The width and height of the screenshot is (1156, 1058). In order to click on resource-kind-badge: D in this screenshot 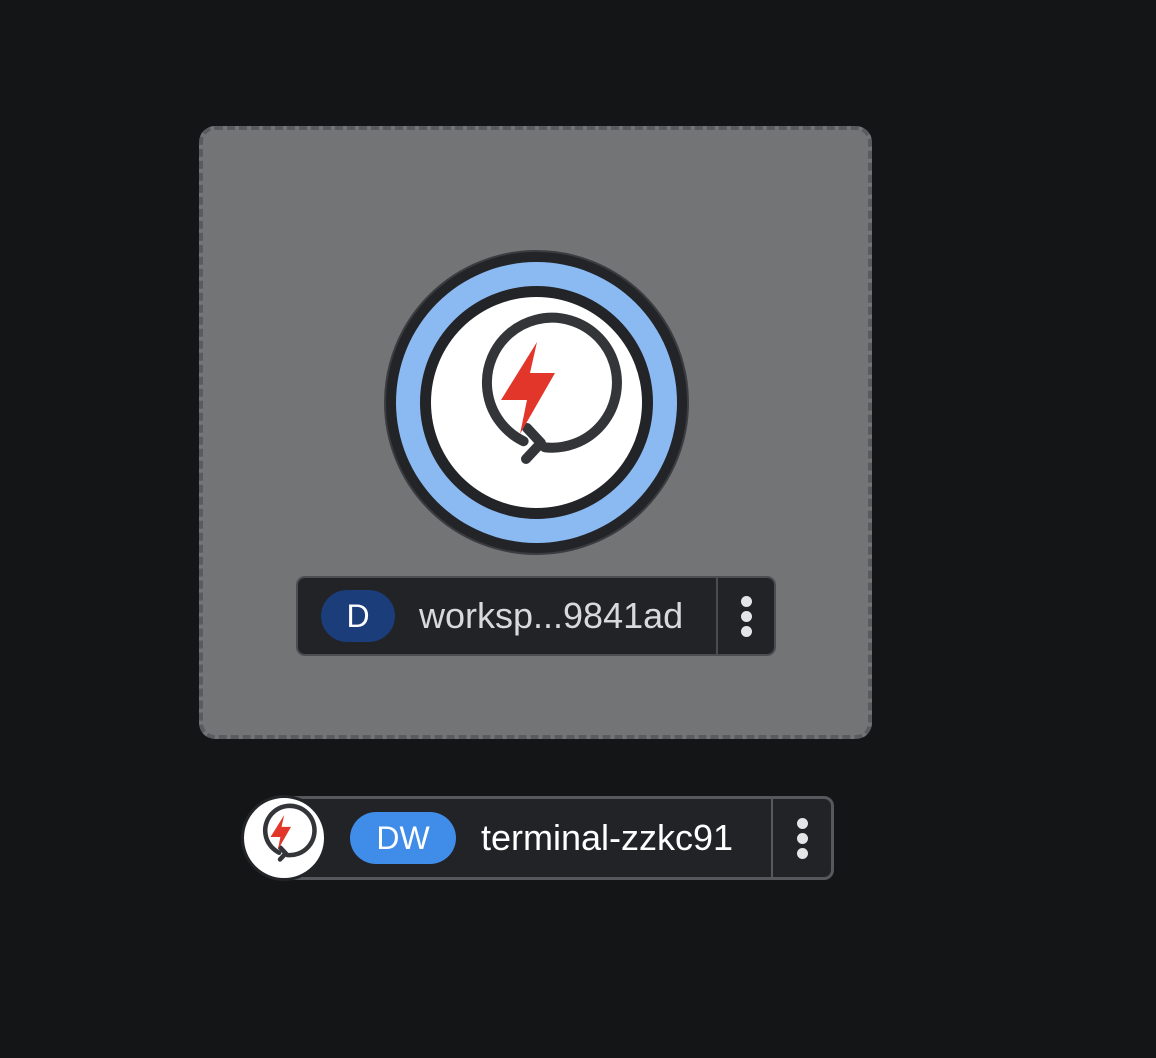, I will do `click(358, 616)`.